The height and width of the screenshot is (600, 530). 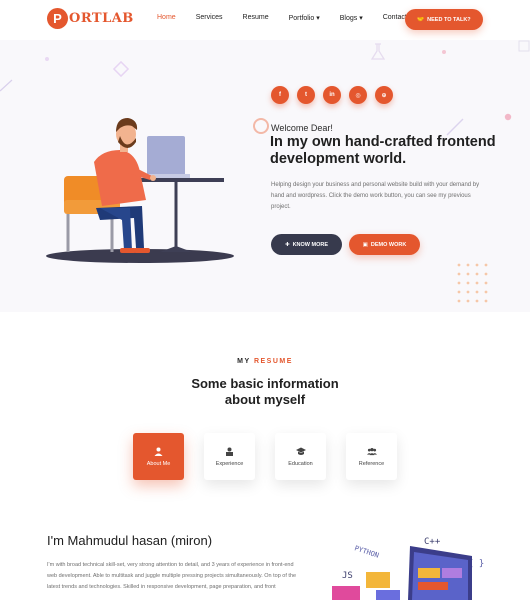 I want to click on demo-work-button: ▣ DEMO WORK, so click(x=384, y=244).